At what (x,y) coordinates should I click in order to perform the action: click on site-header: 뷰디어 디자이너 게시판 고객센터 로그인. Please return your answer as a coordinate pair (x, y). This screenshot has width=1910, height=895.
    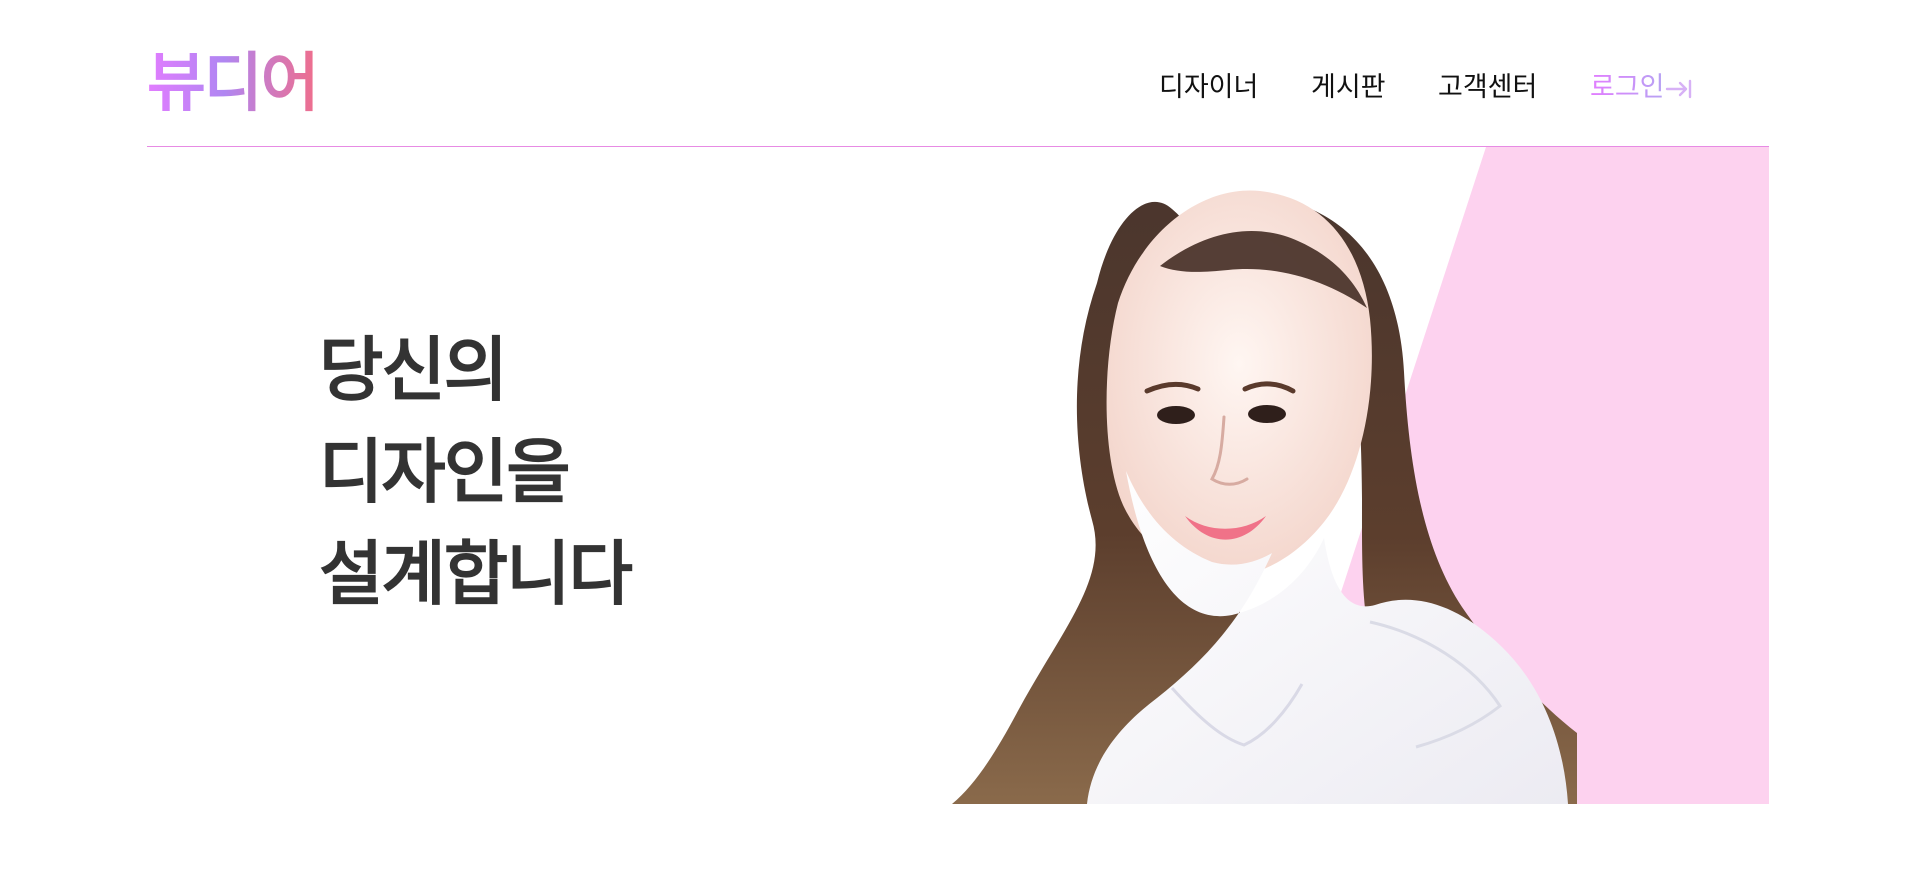
    Looking at the image, I should click on (958, 73).